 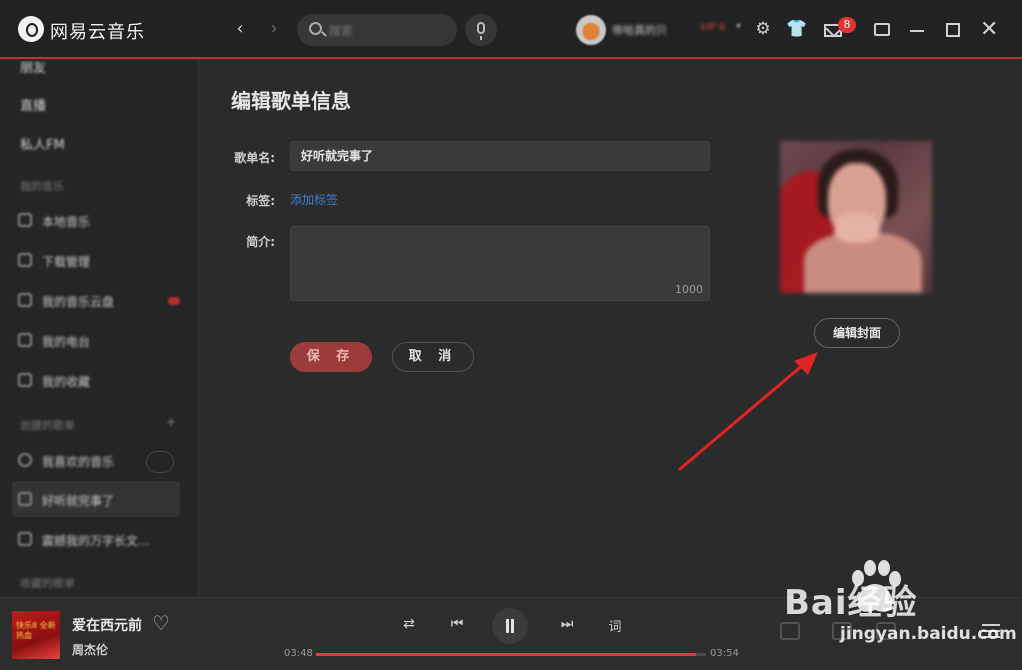 I want to click on back-icon: ‹, so click(x=240, y=29).